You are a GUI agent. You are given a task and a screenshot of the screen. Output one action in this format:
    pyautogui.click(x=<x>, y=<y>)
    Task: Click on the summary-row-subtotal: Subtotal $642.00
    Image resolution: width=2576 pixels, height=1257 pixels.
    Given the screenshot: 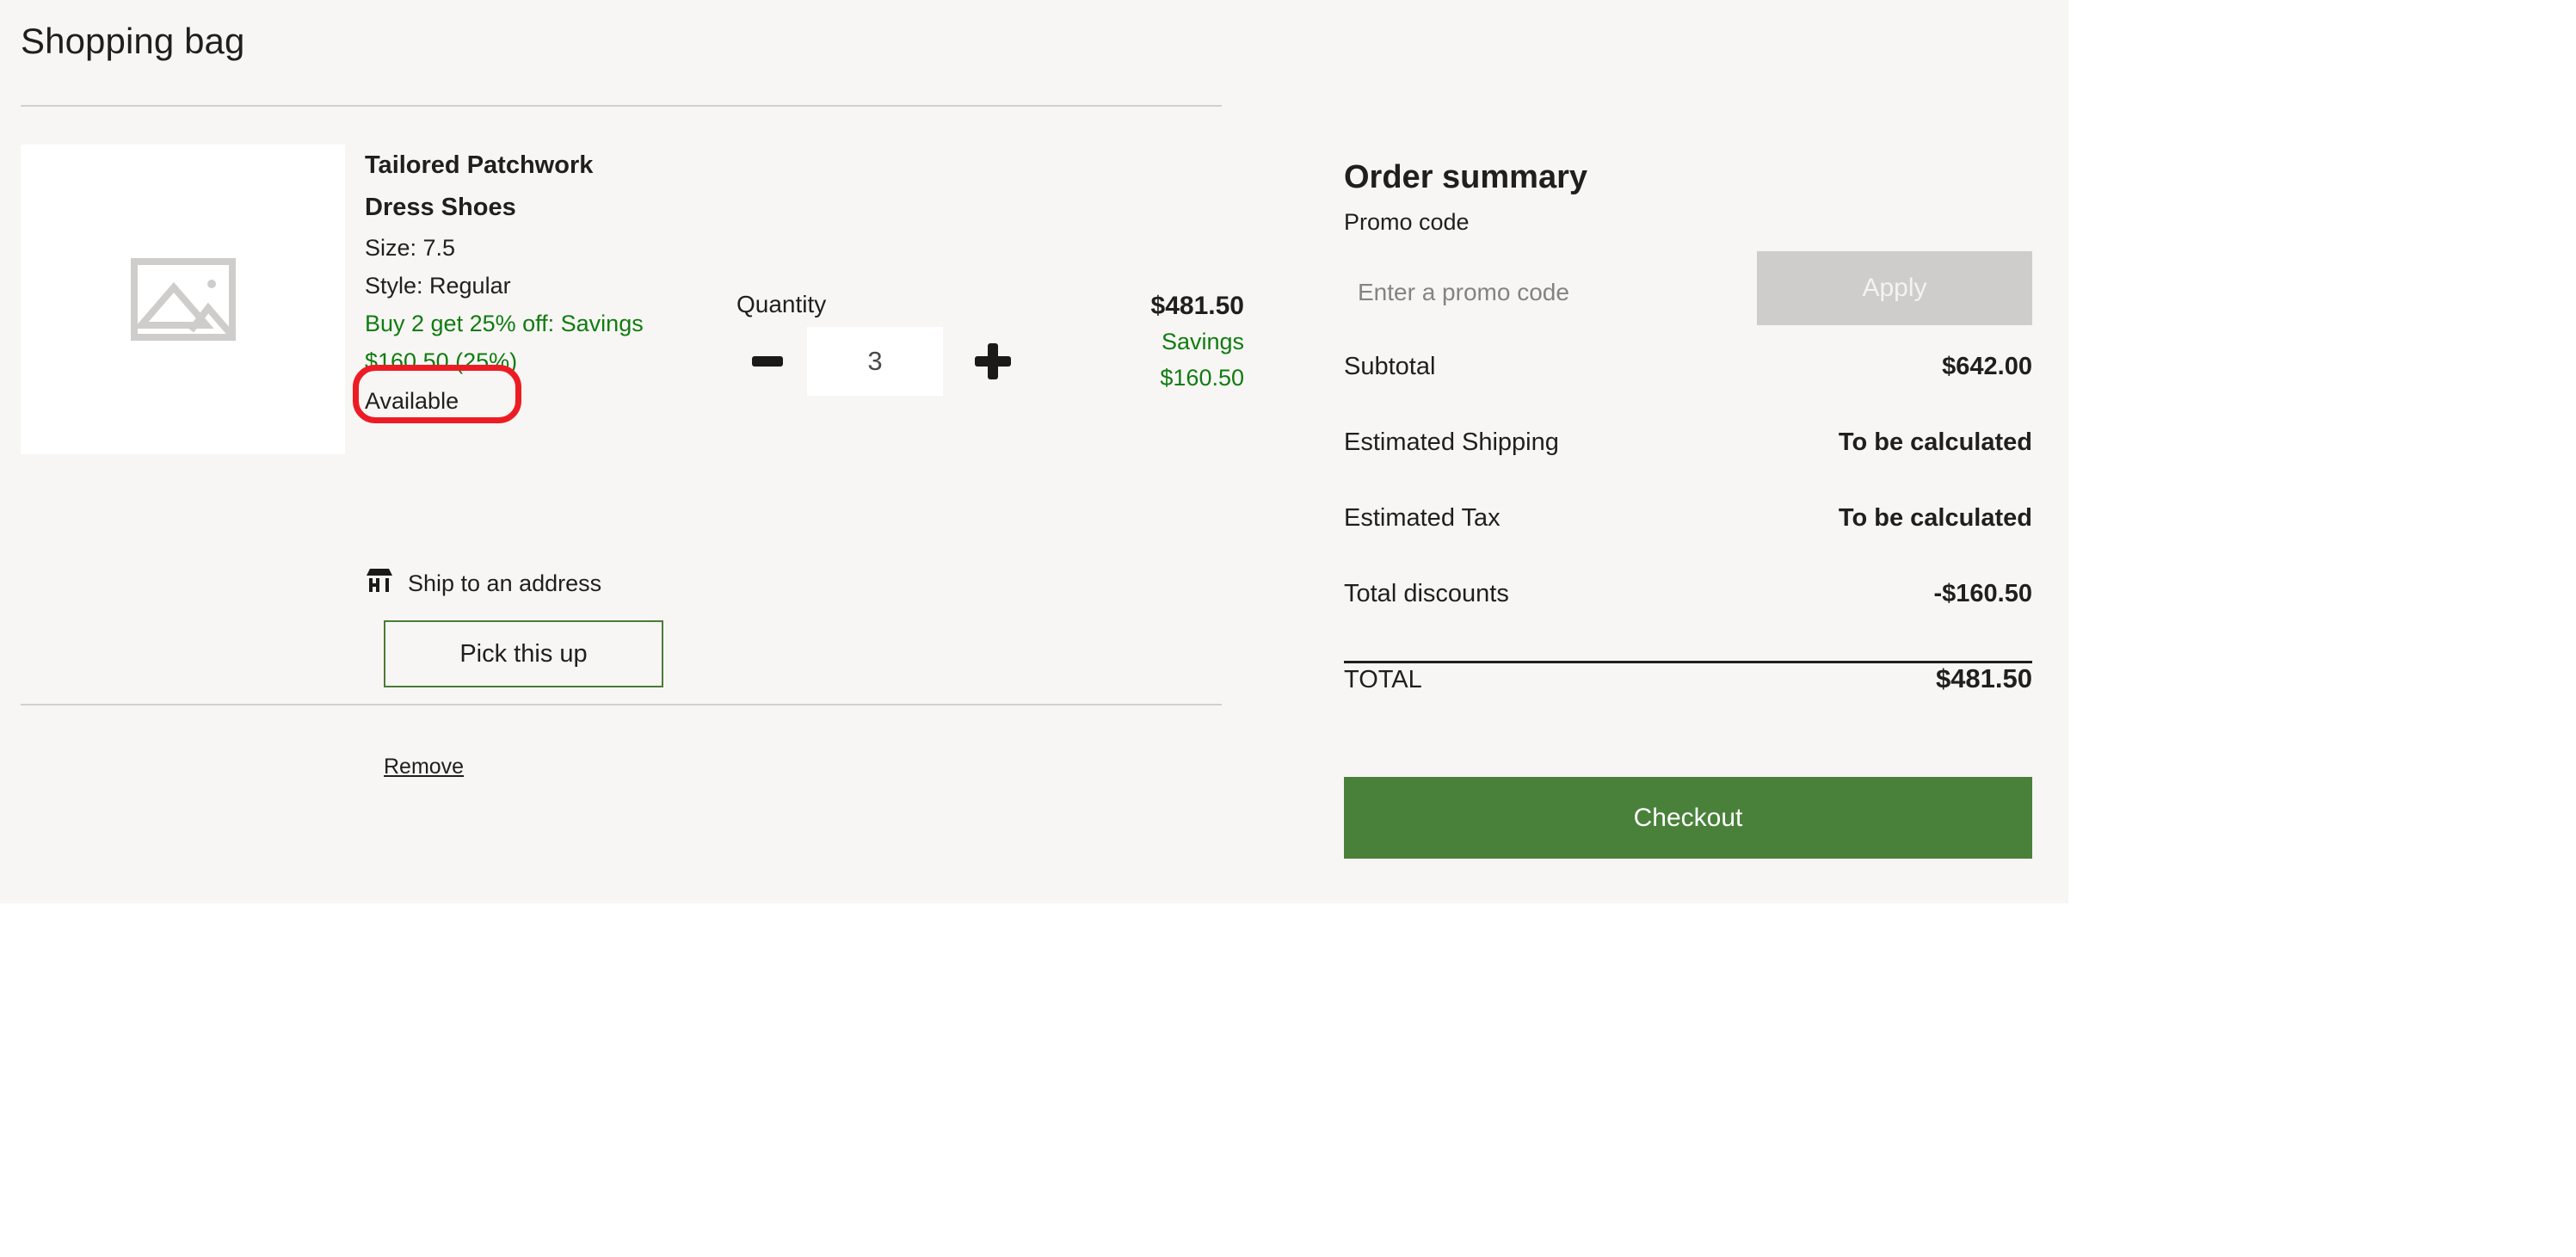 What is the action you would take?
    pyautogui.click(x=1688, y=391)
    